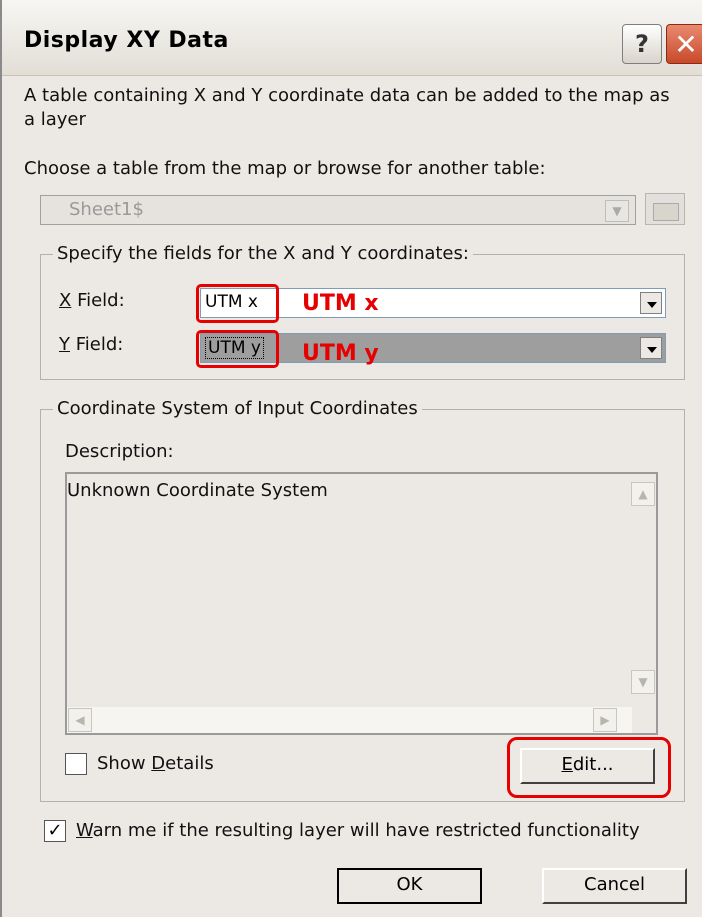 This screenshot has height=917, width=702. Describe the element at coordinates (237, 408) in the screenshot. I see `coordinate-system-title: Coordinate System of Input Coordinates` at that location.